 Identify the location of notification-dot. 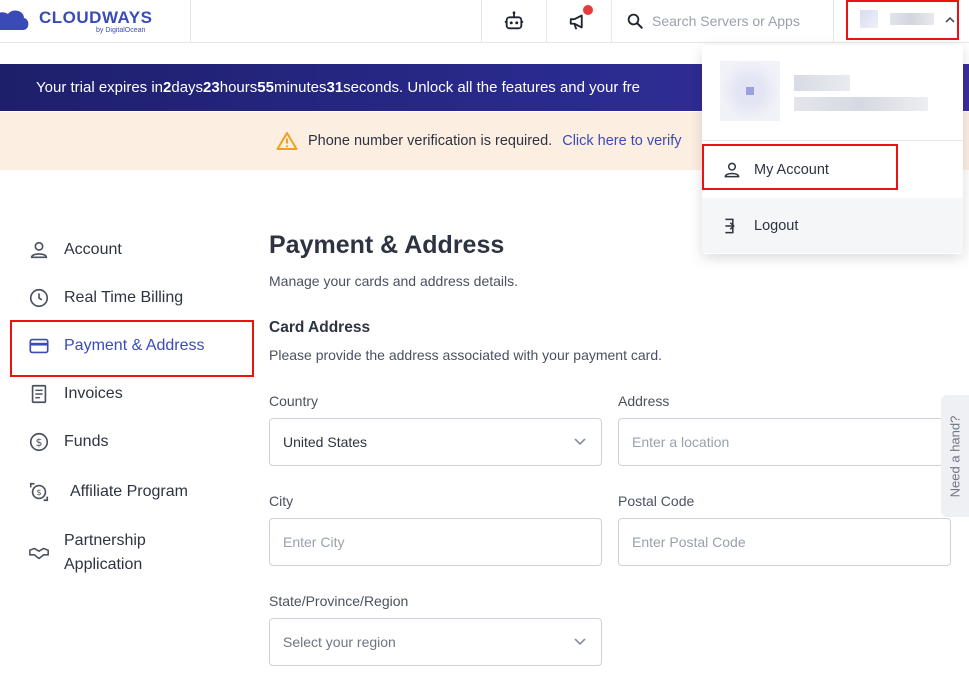
(588, 10).